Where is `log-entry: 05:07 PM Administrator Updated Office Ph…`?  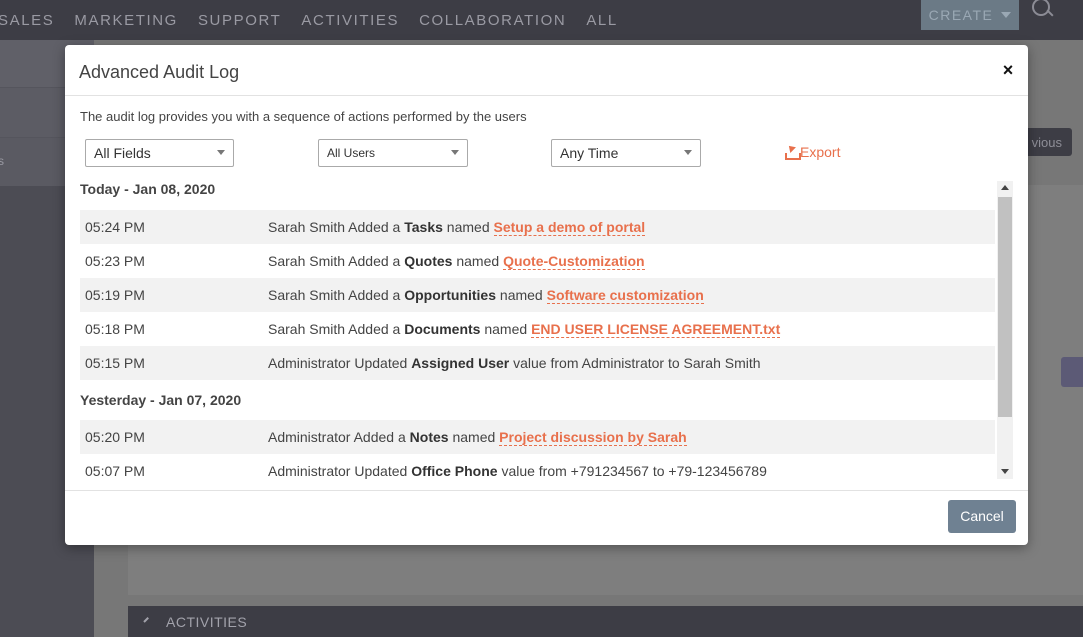 log-entry: 05:07 PM Administrator Updated Office Ph… is located at coordinates (537, 467).